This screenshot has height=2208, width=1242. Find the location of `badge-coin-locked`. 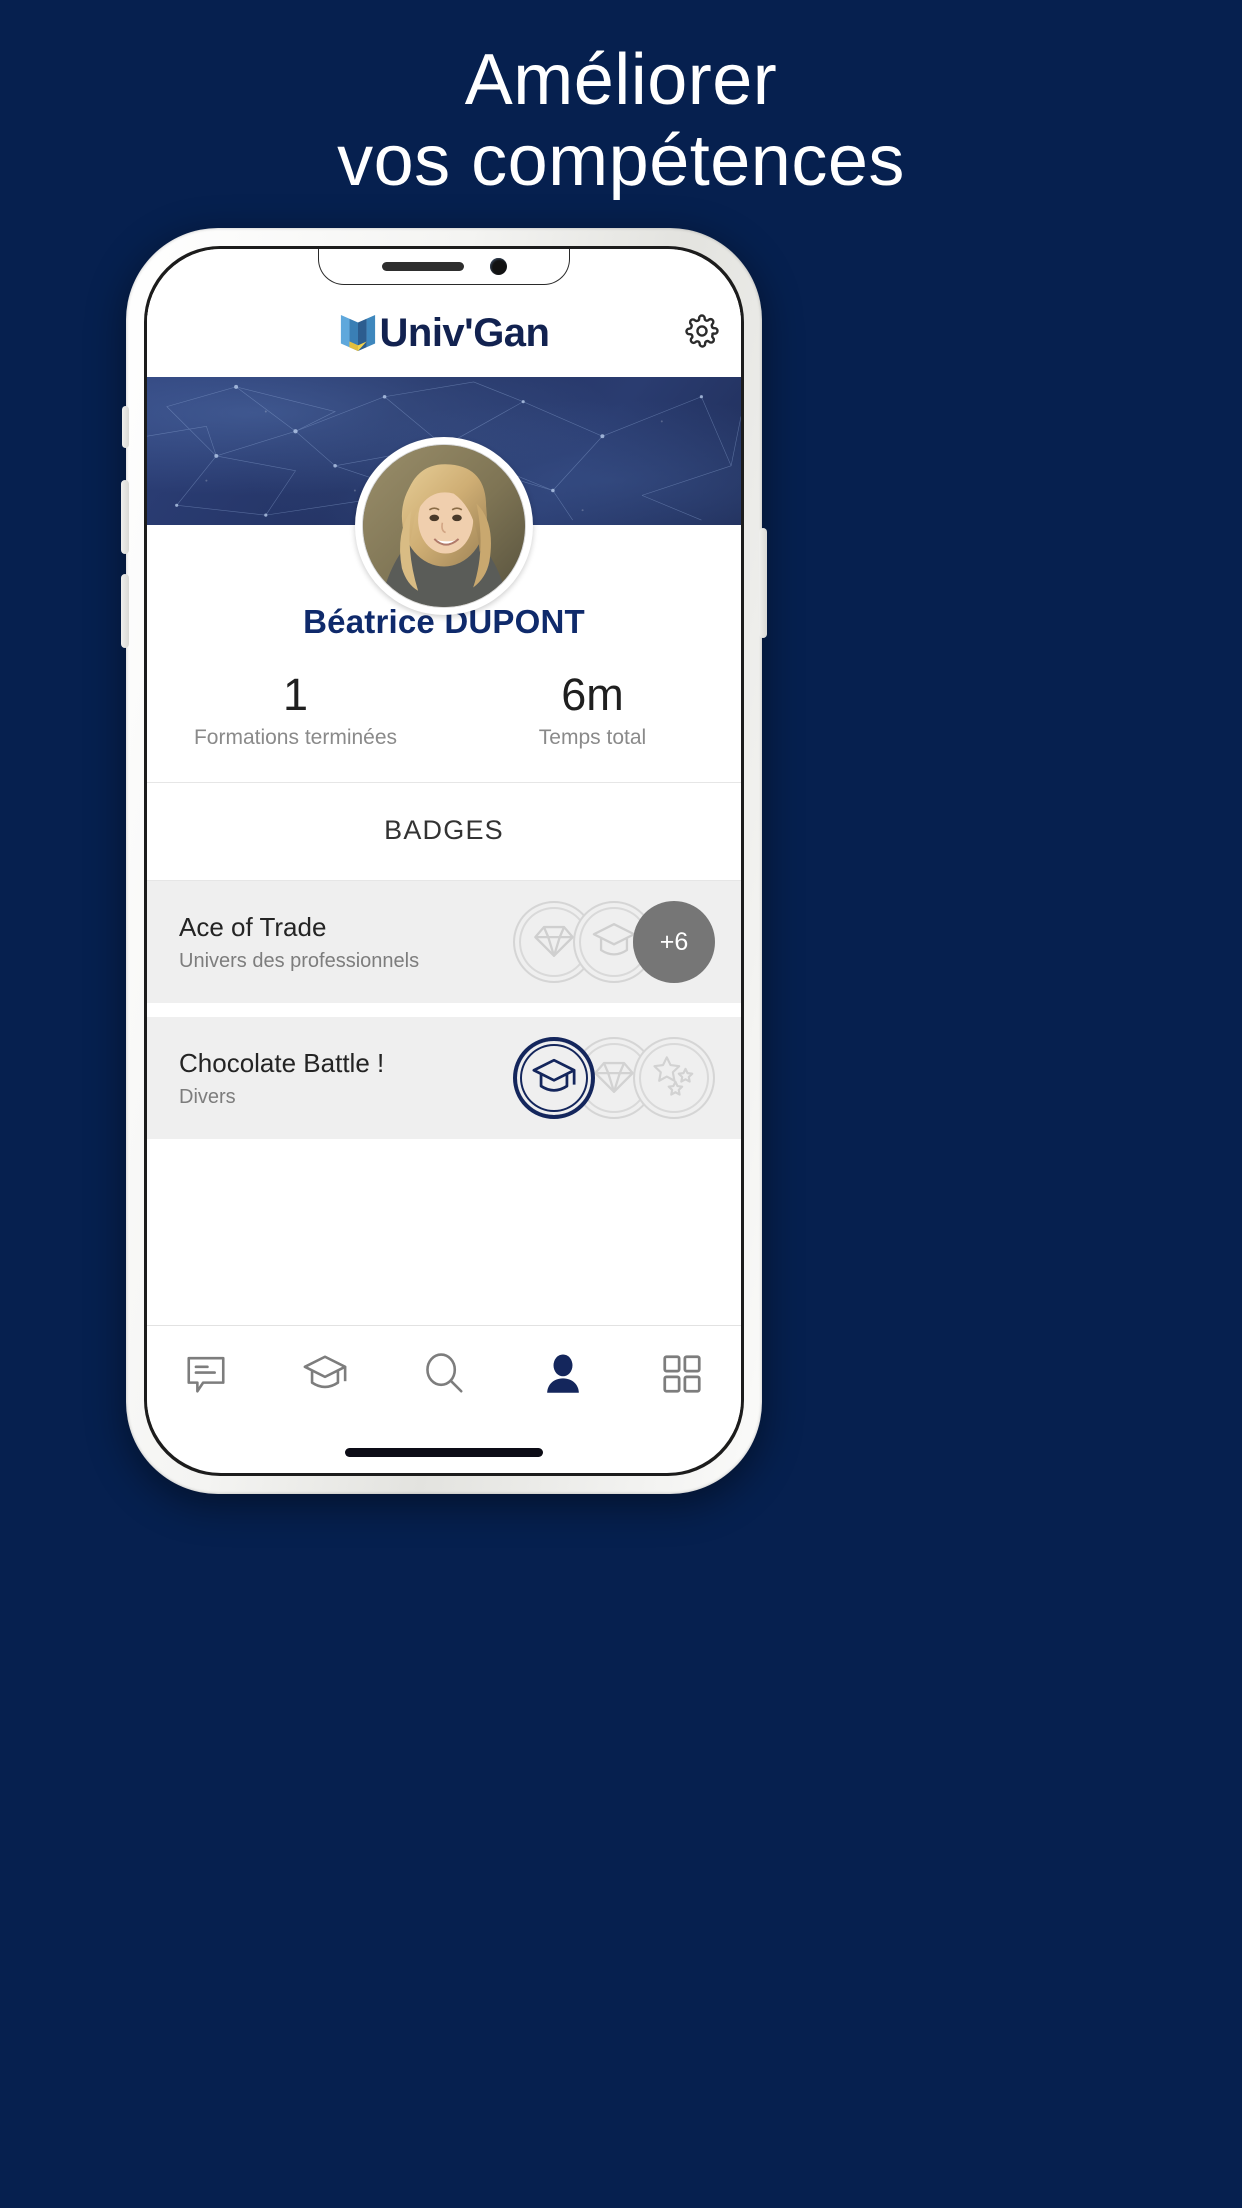

badge-coin-locked is located at coordinates (674, 1078).